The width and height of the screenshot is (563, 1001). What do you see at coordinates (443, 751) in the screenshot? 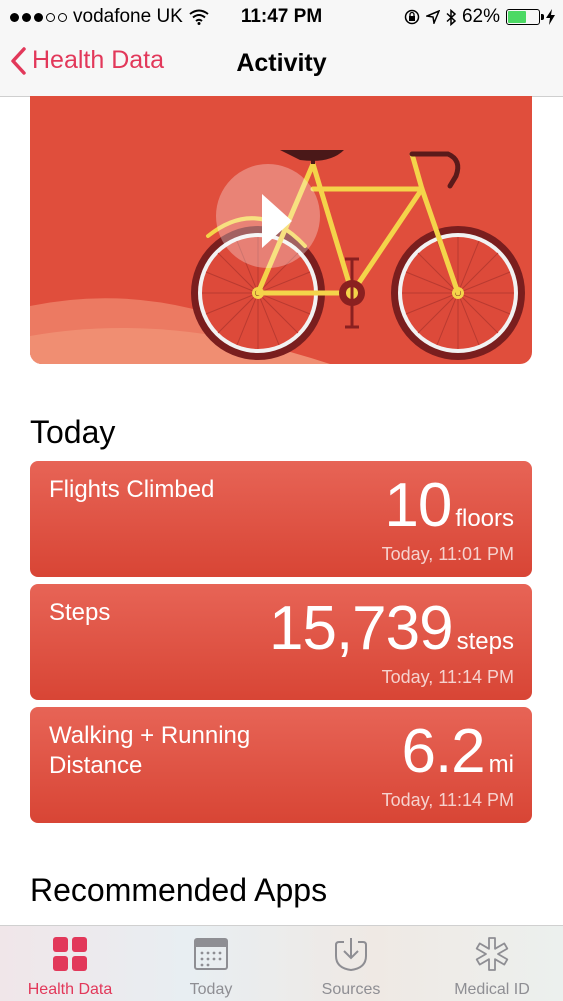
I see `card-value: 6.2` at bounding box center [443, 751].